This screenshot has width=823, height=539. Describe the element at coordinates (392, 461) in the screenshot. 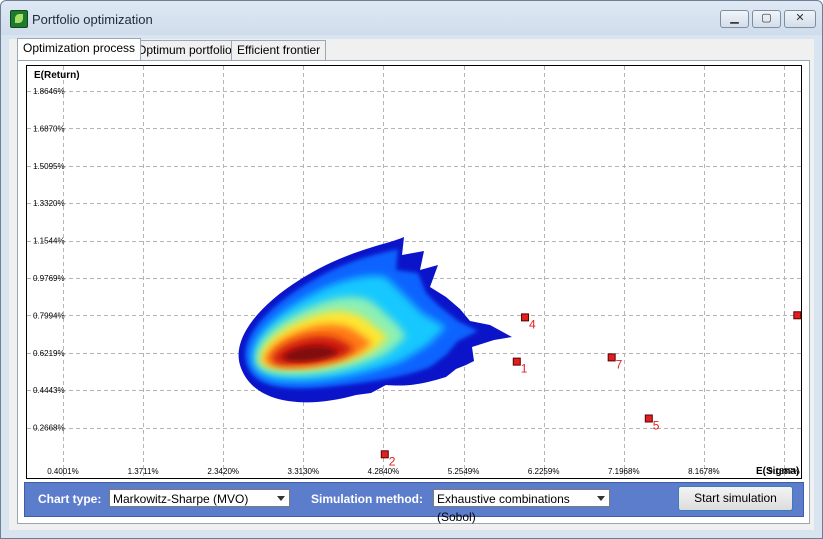

I see `portfolio-label: 2` at that location.